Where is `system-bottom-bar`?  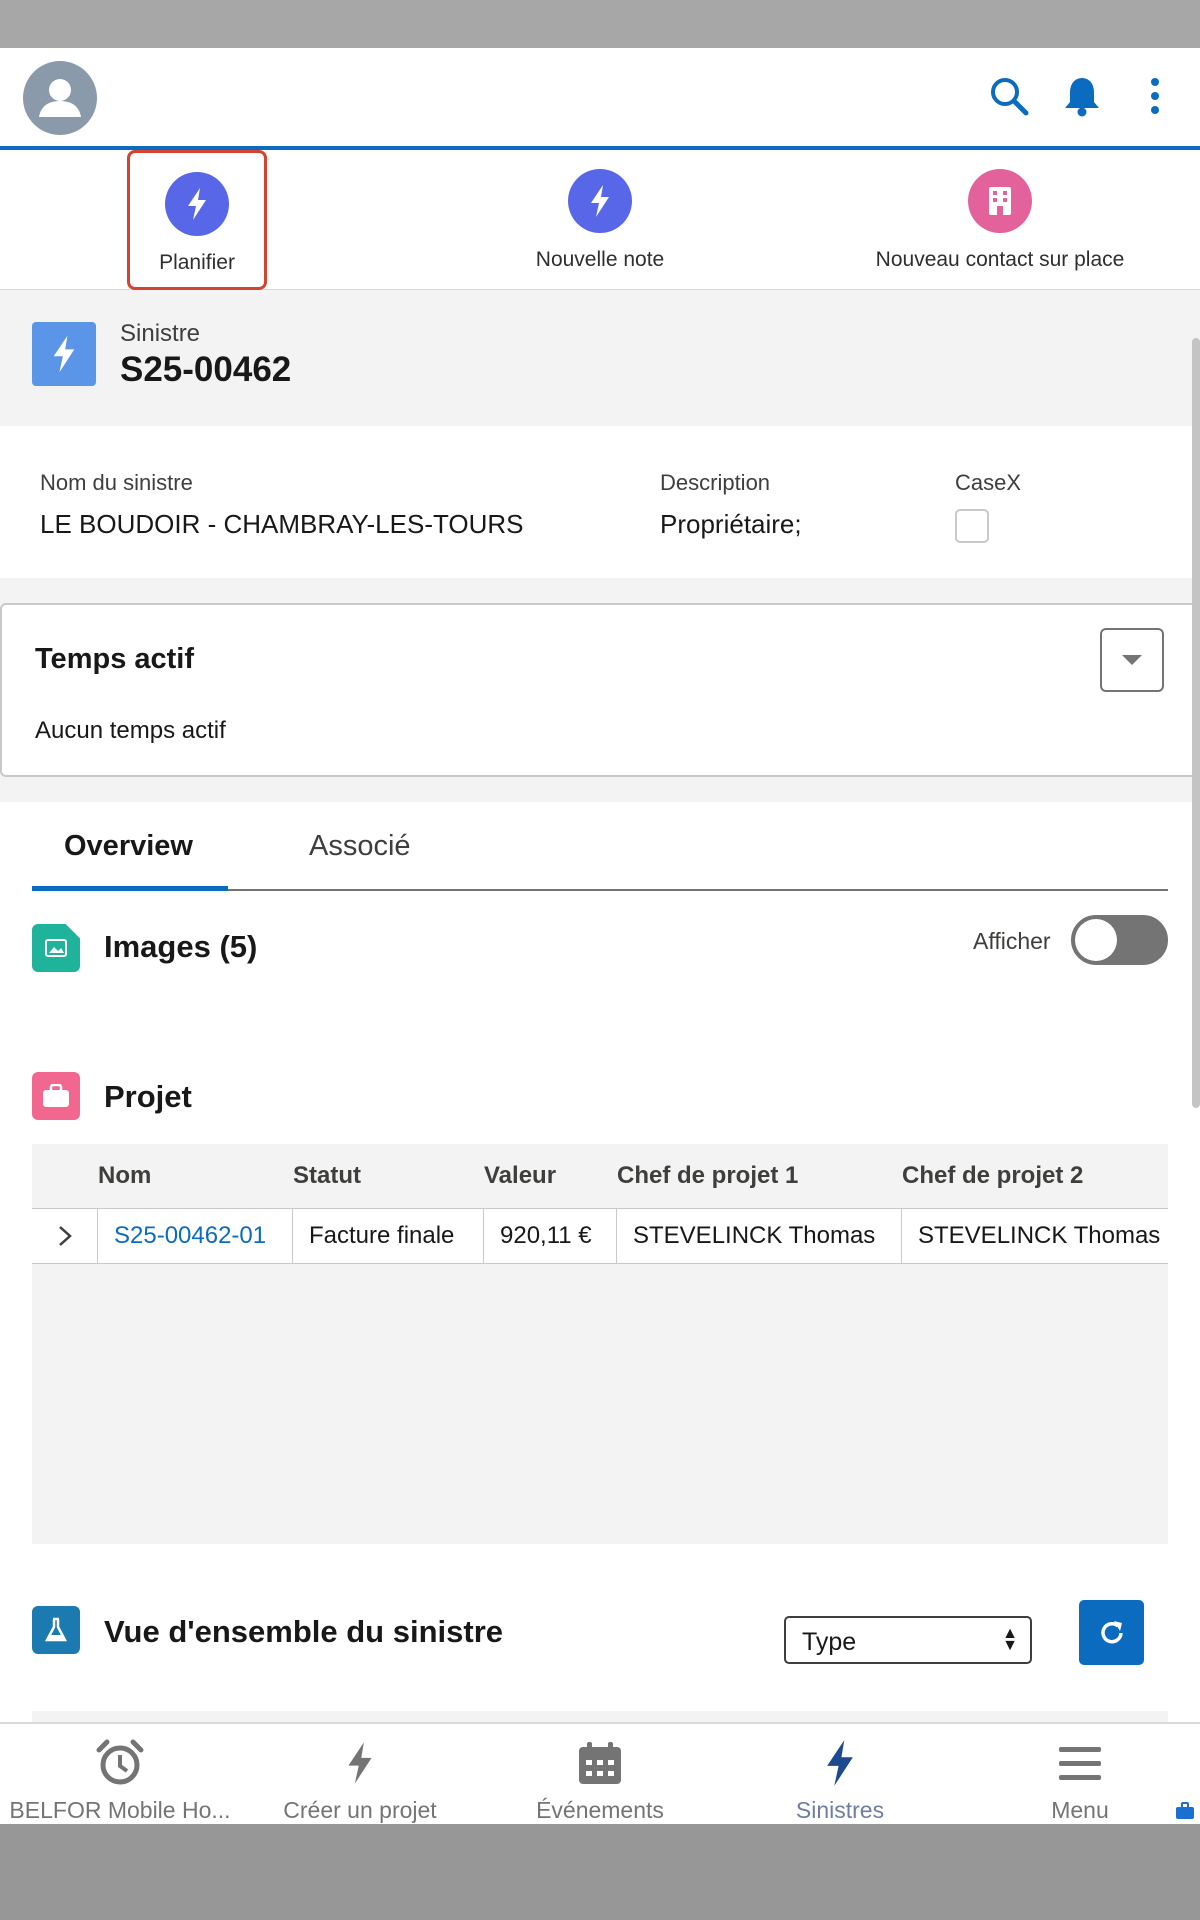 system-bottom-bar is located at coordinates (600, 1872).